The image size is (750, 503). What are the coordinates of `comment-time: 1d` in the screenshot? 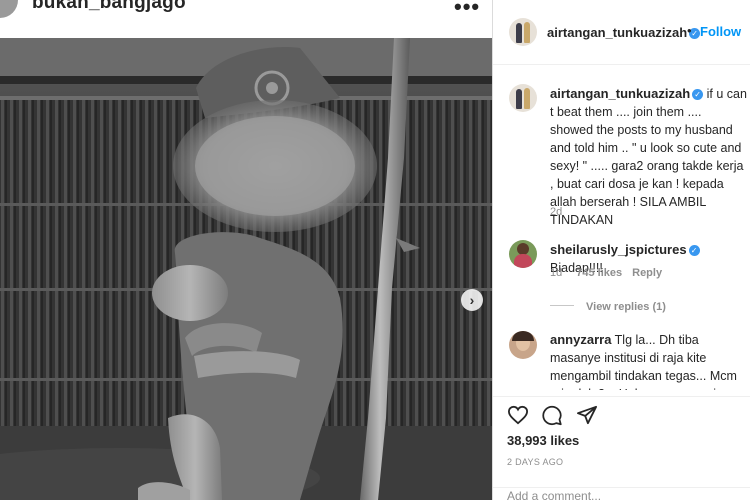 It's located at (556, 273).